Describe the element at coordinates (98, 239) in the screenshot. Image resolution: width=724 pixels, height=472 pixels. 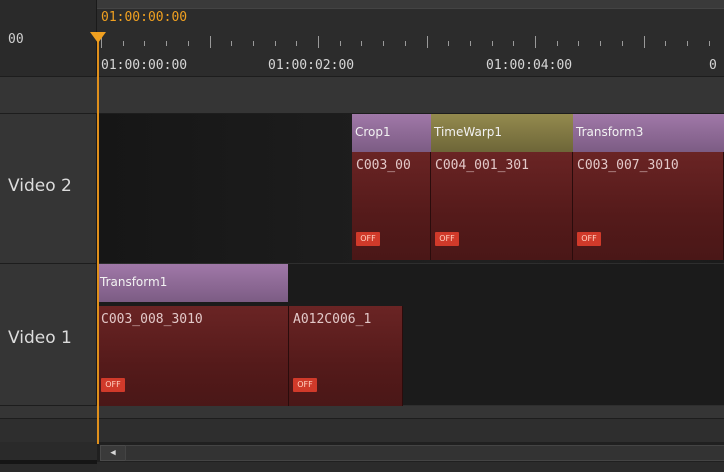
I see `playhead-line` at that location.